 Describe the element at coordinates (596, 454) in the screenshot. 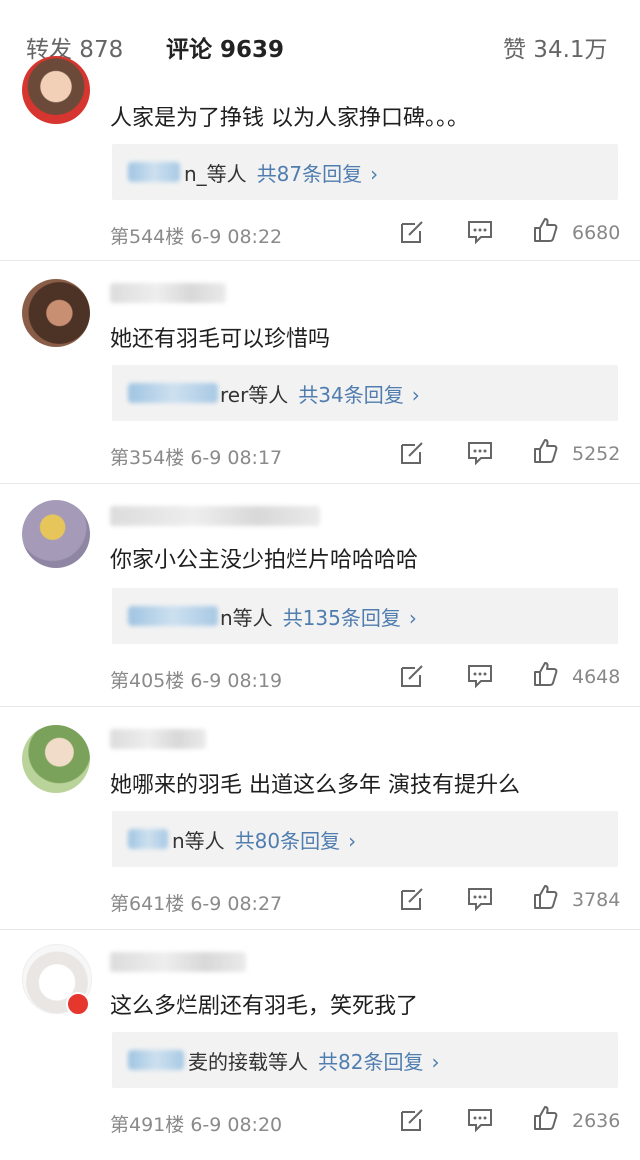

I see `like-count: 5252` at that location.